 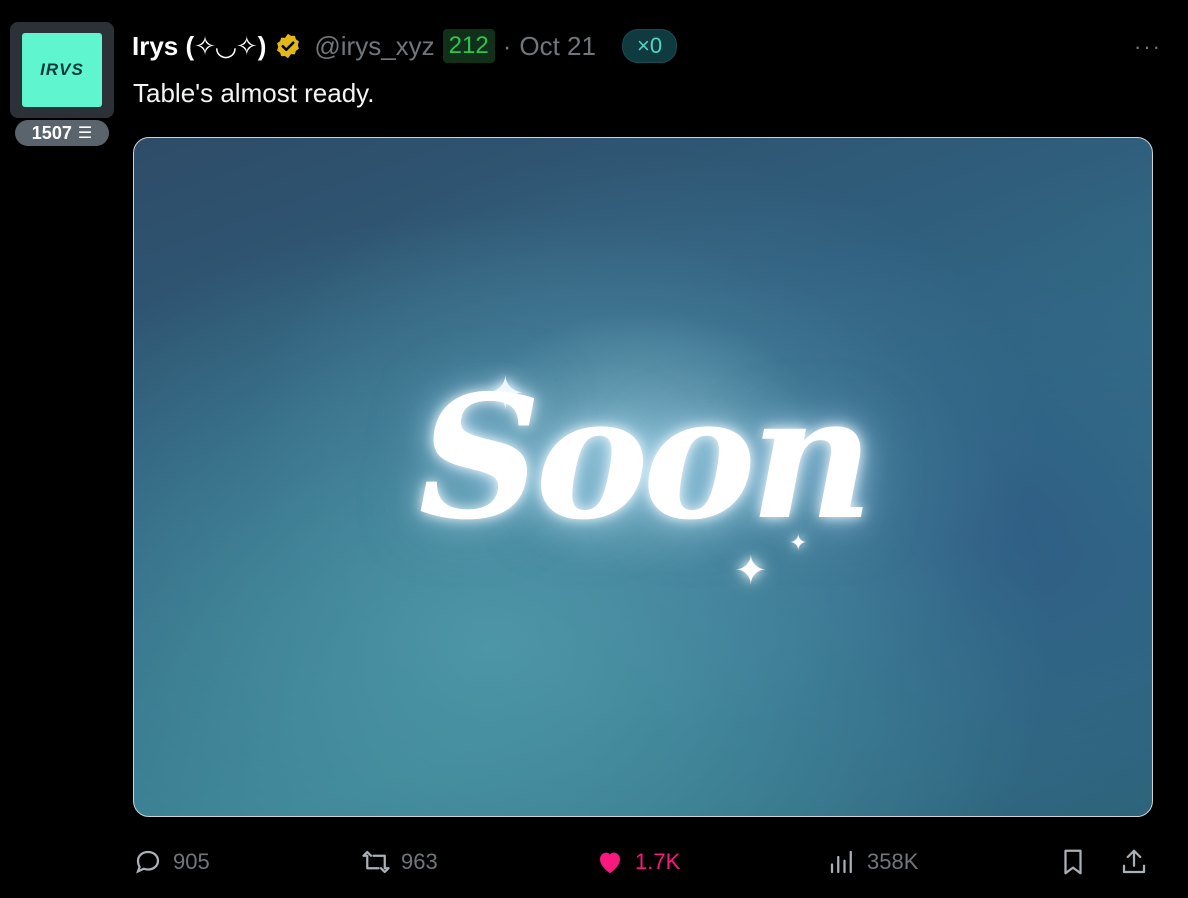 What do you see at coordinates (85, 133) in the screenshot?
I see `layers-icon: ☰` at bounding box center [85, 133].